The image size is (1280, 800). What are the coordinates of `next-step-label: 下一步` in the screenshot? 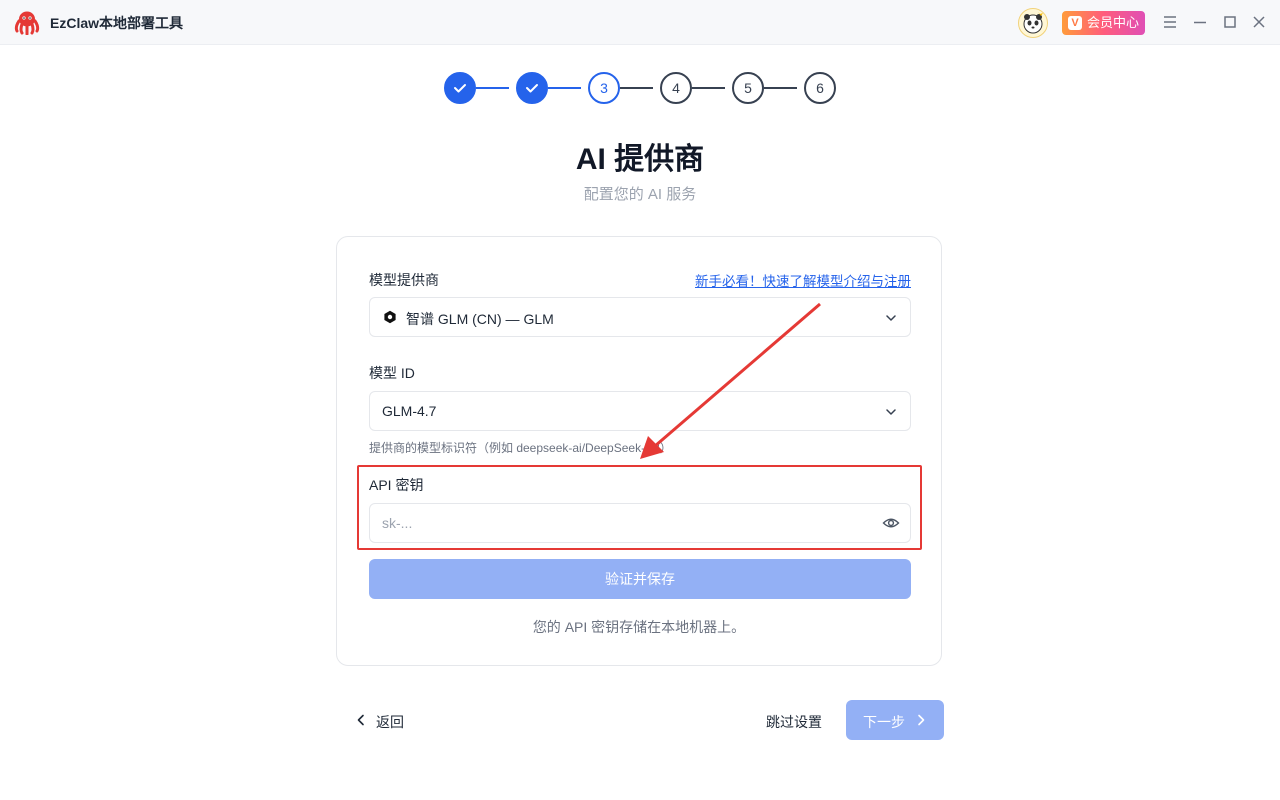 It's located at (884, 722).